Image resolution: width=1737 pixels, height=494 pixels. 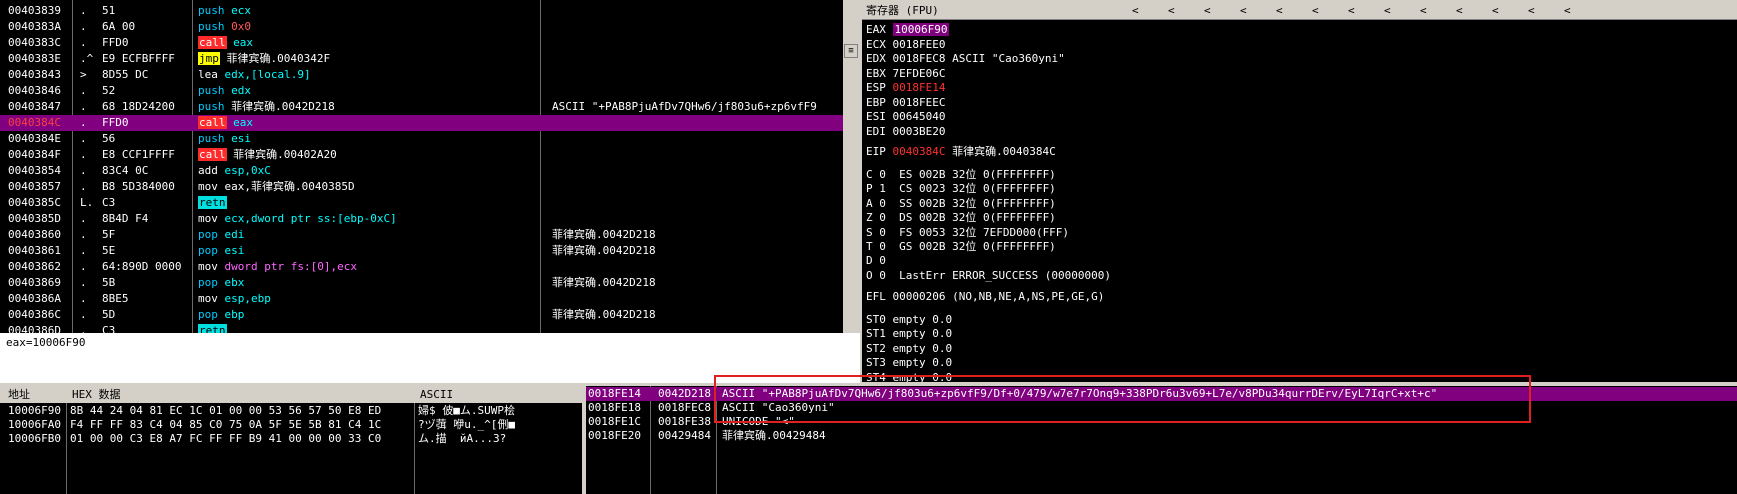 What do you see at coordinates (1161, 436) in the screenshot?
I see `stack-row: 0018FE20 00429484 菲律宾确.00429484` at bounding box center [1161, 436].